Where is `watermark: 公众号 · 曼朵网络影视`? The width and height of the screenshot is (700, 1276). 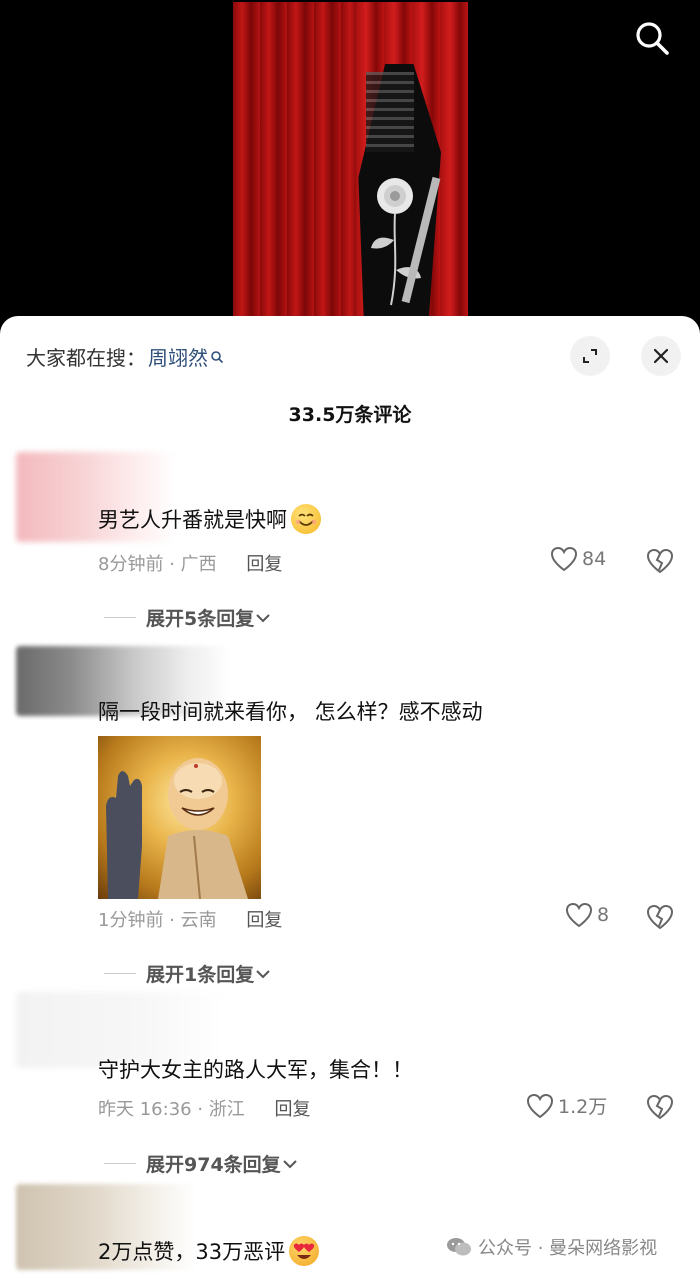 watermark: 公众号 · 曼朵网络影视 is located at coordinates (551, 1247).